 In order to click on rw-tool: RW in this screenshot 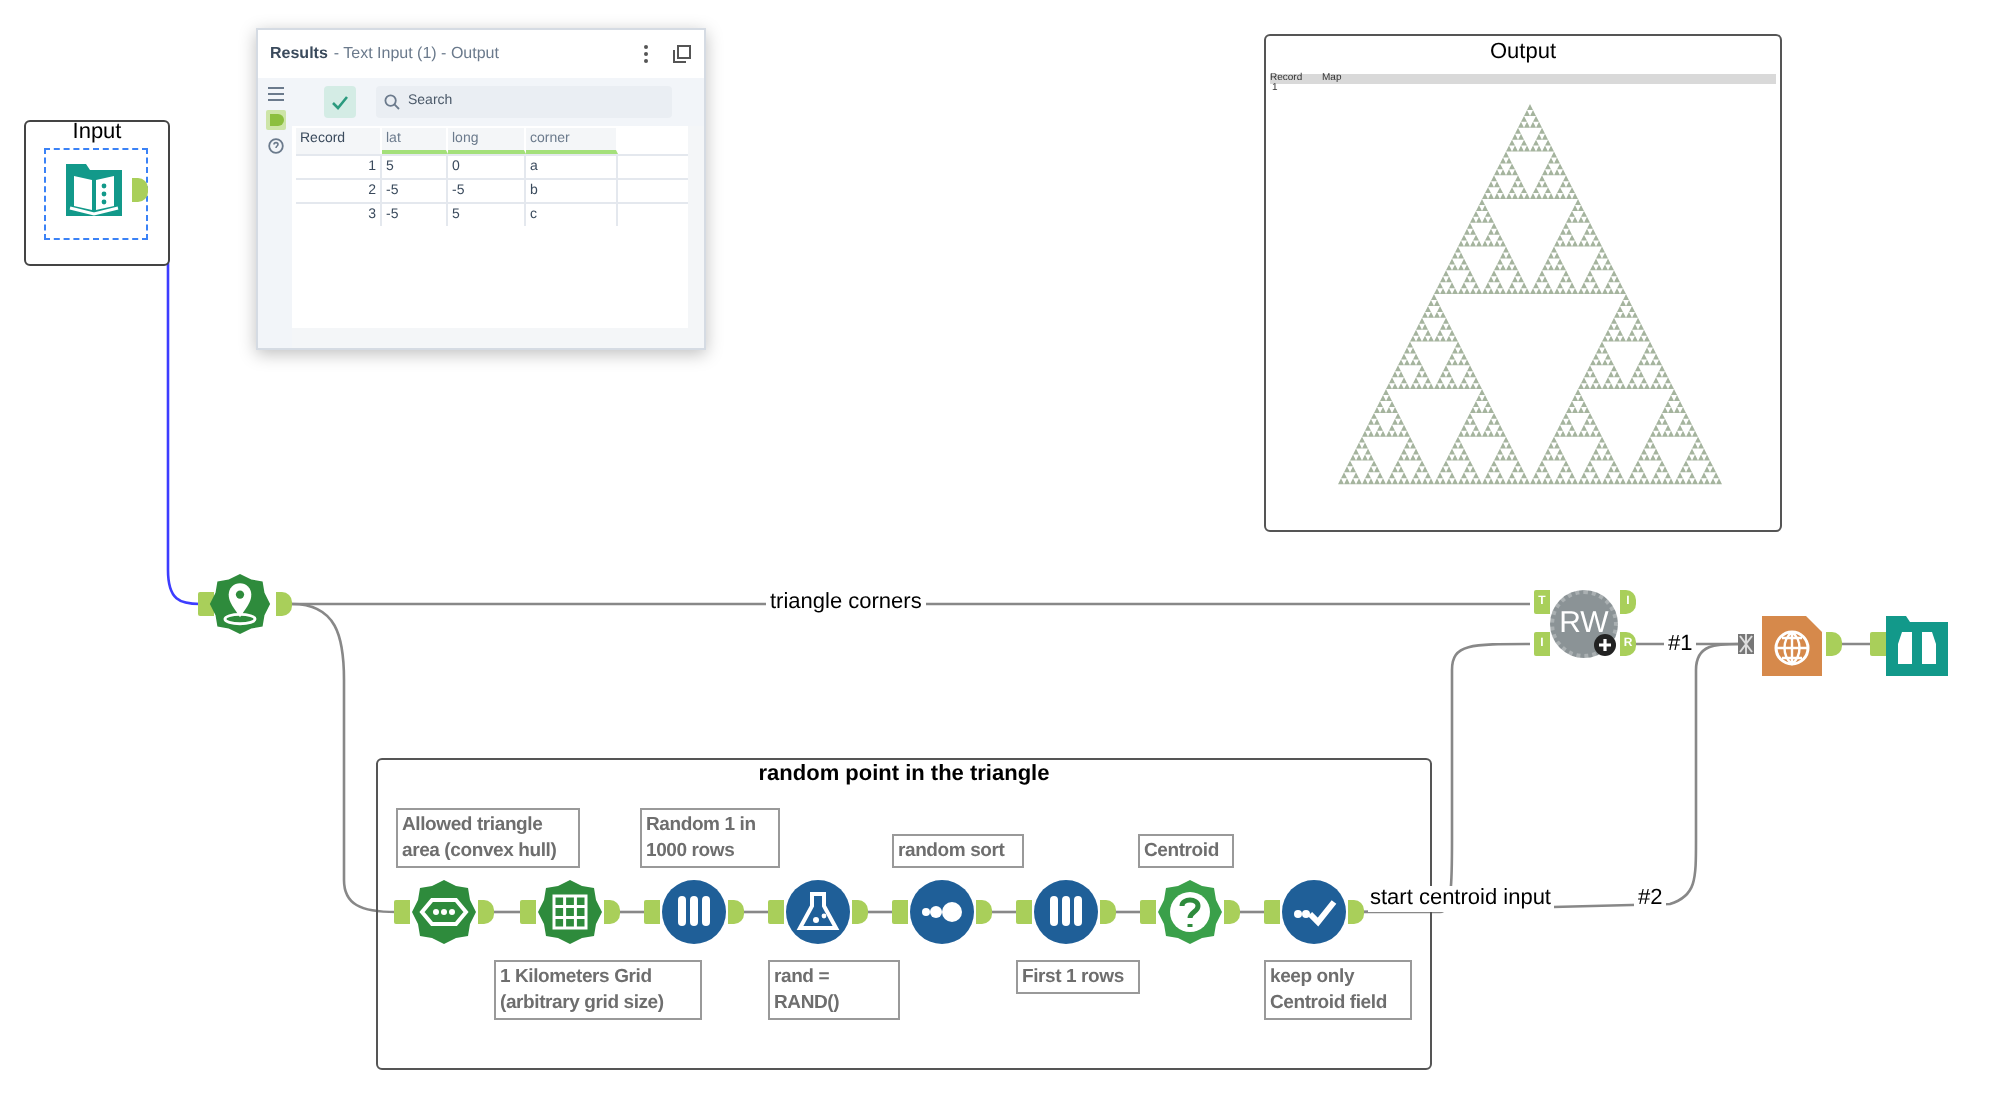, I will do `click(1584, 624)`.